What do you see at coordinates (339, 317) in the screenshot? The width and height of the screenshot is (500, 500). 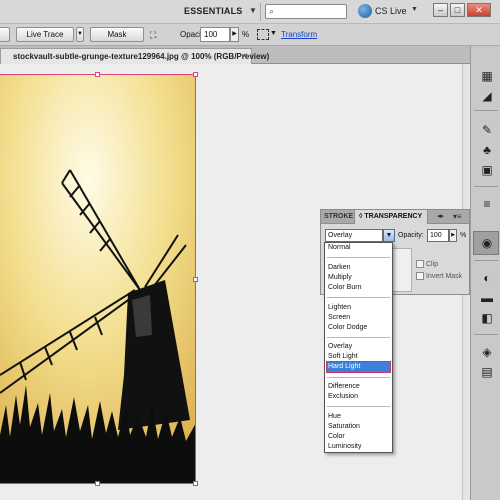 I see `blend-option-screen: Screen` at bounding box center [339, 317].